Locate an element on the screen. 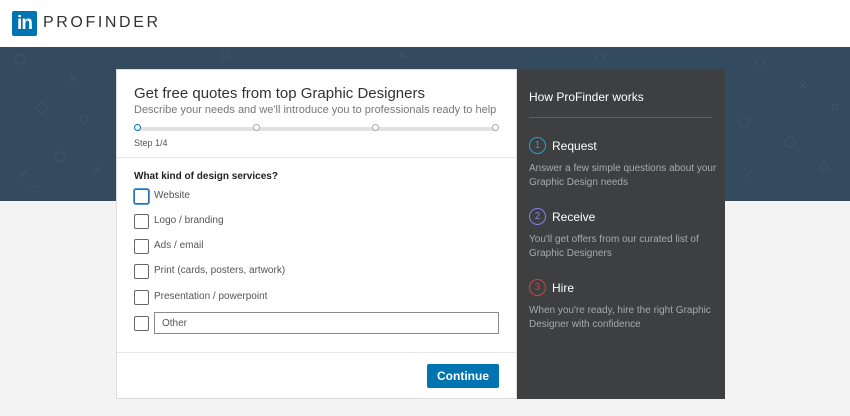 The image size is (850, 416). option-label: Ads / email is located at coordinates (179, 245).